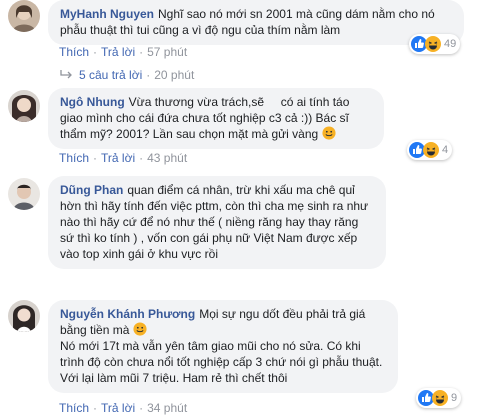  What do you see at coordinates (127, 314) in the screenshot?
I see `comment-author: Nguyễn Khánh Phương` at bounding box center [127, 314].